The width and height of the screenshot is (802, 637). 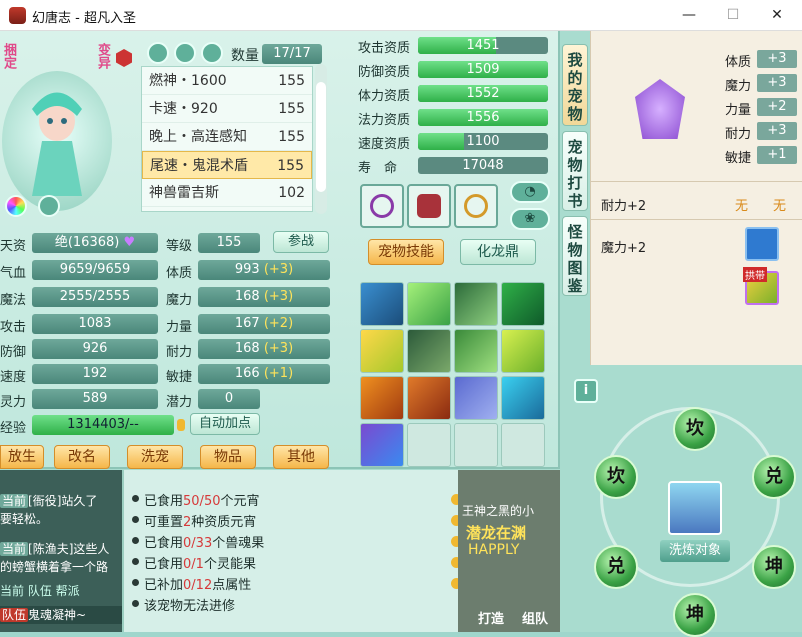 I want to click on food-line: 该宠物无法进修, so click(x=183, y=604).